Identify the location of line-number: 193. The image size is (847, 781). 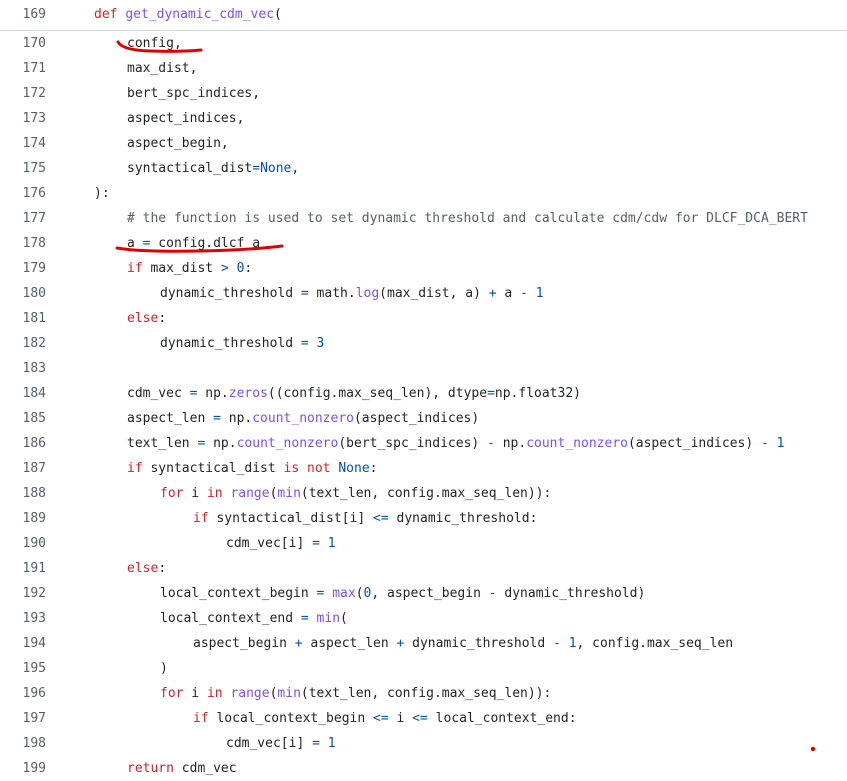
(23, 618).